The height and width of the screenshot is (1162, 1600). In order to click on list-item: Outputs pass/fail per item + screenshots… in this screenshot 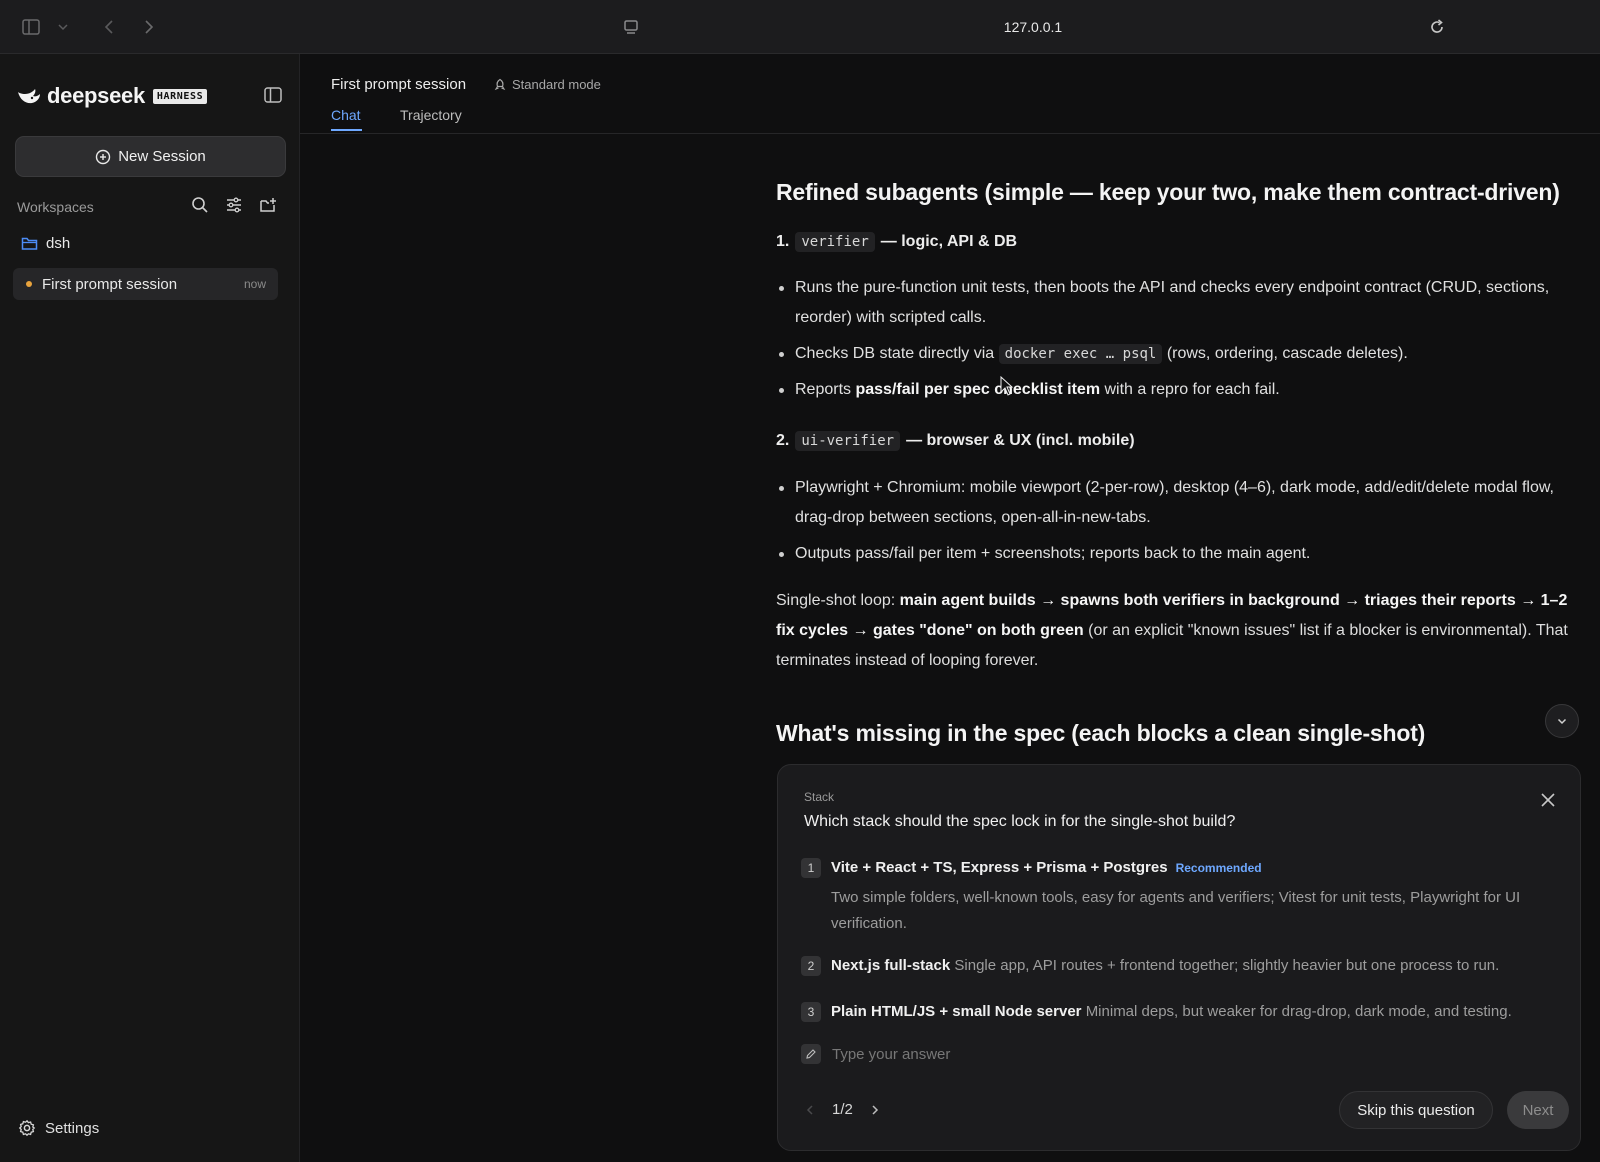, I will do `click(1176, 554)`.